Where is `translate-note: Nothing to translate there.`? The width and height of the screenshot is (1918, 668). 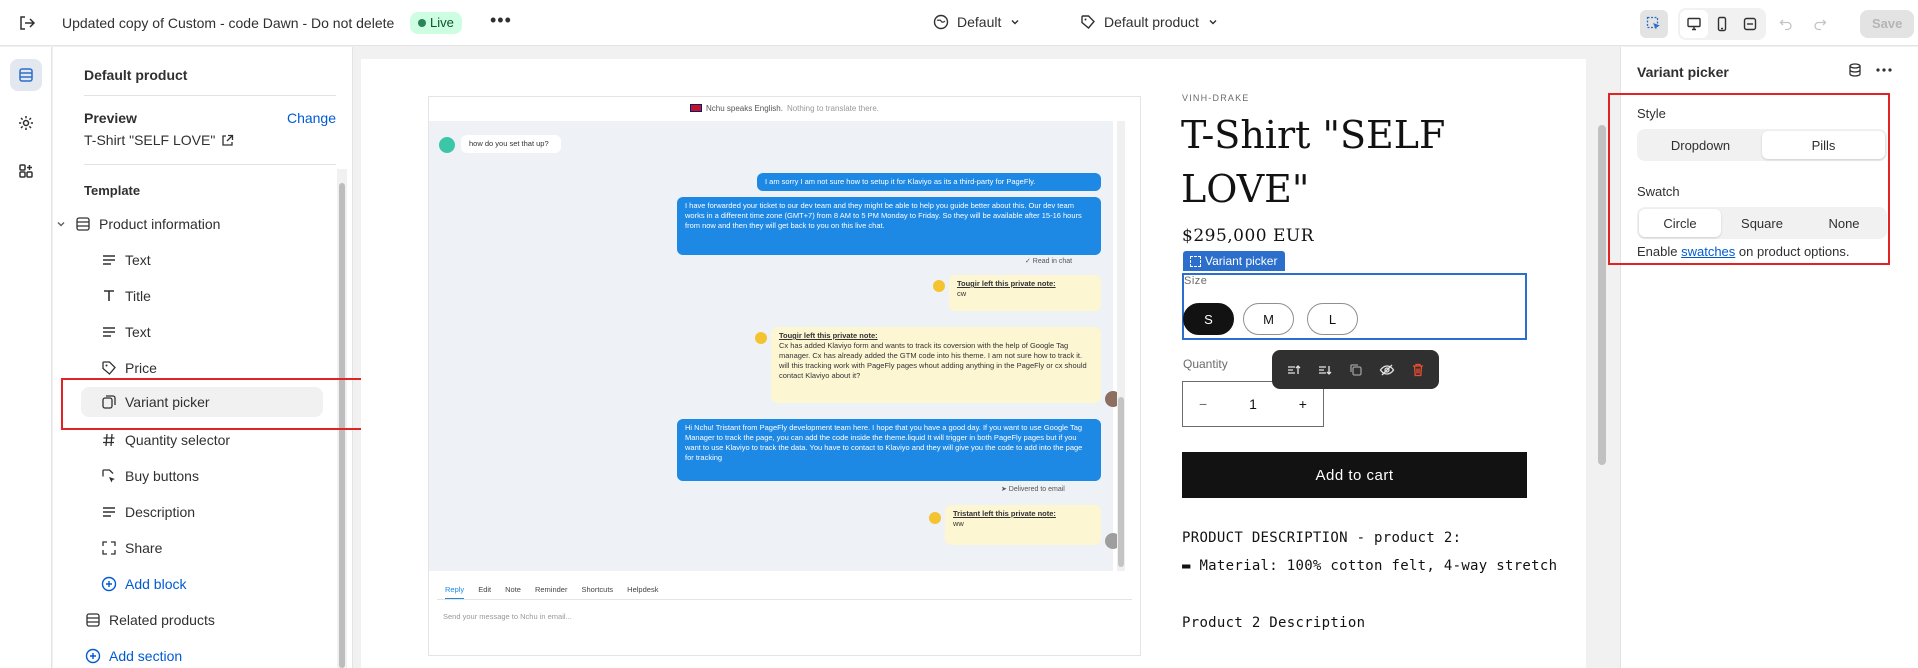
translate-note: Nothing to translate there. is located at coordinates (832, 108).